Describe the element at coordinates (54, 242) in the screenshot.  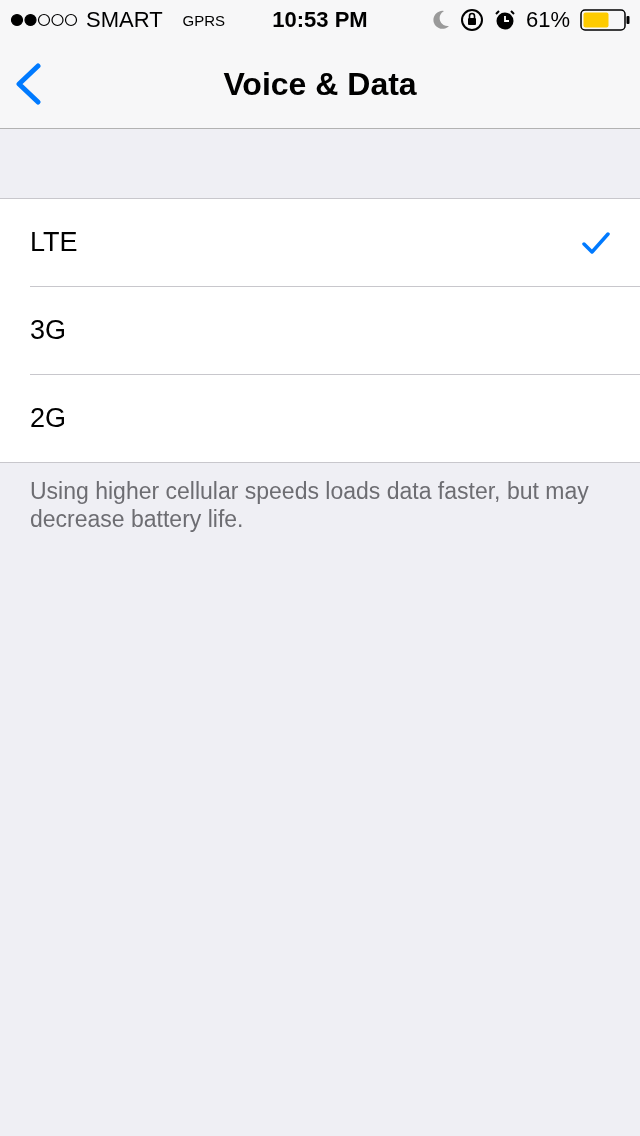
I see `option-label: LTE` at that location.